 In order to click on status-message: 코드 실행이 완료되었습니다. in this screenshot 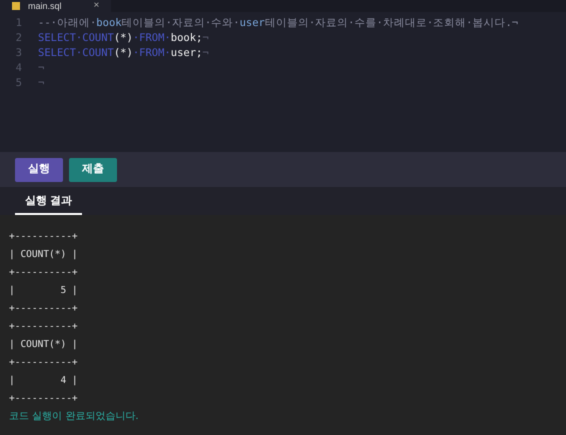, I will do `click(74, 417)`.